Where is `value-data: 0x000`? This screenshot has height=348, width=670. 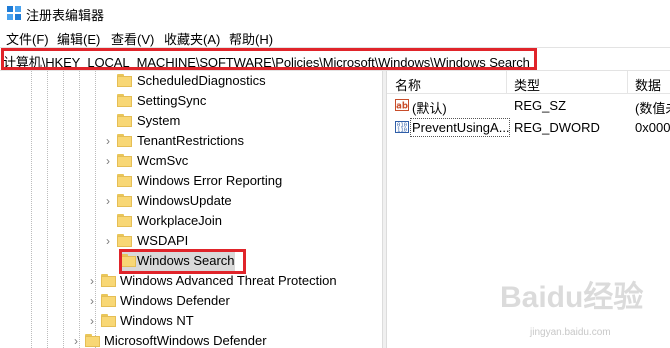
value-data: 0x000 is located at coordinates (652, 127).